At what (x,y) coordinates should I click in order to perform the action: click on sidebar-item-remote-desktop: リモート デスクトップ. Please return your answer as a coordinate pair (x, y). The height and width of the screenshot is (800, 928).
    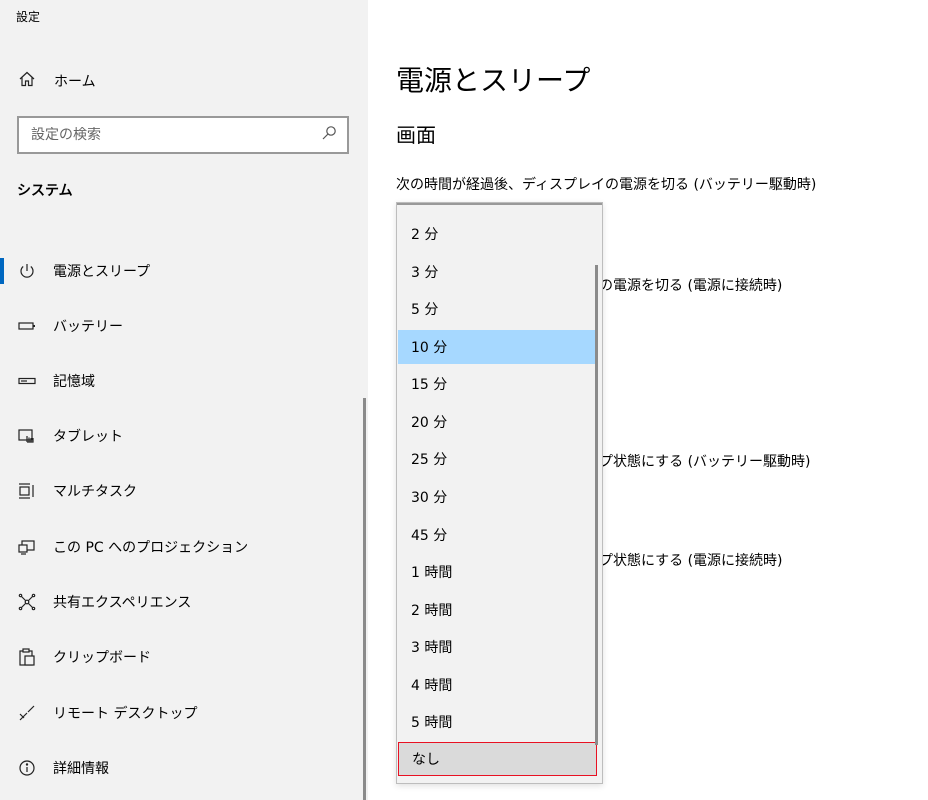
    Looking at the image, I should click on (184, 713).